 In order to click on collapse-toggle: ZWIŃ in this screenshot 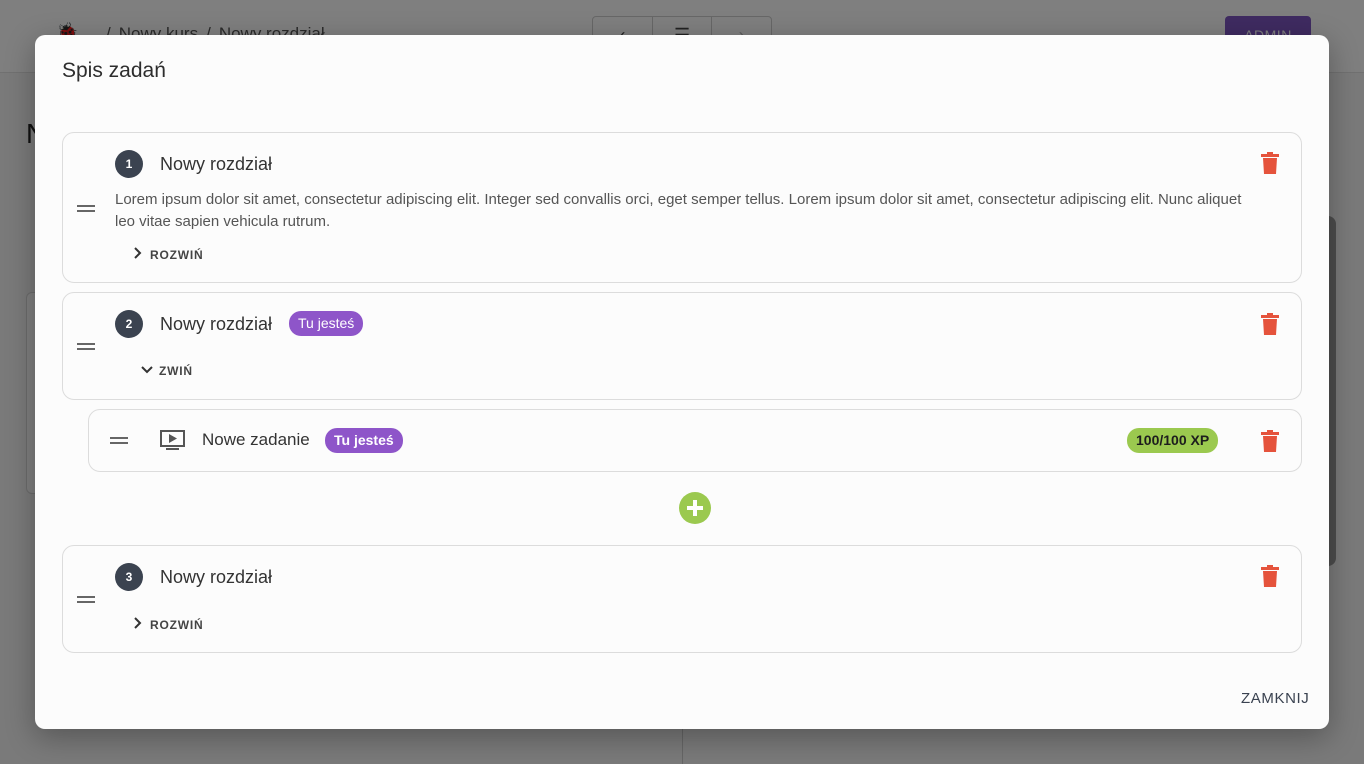, I will do `click(164, 371)`.